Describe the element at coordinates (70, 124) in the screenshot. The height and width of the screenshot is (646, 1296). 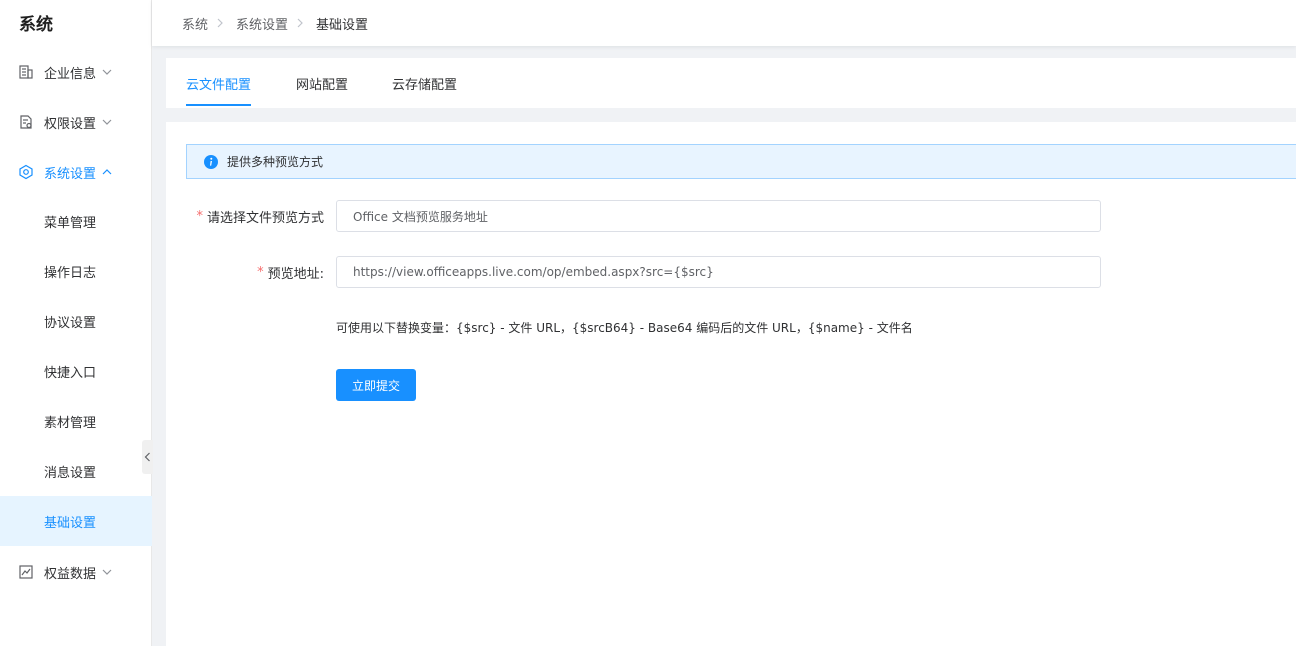
I see `menu-label: 权限设置` at that location.